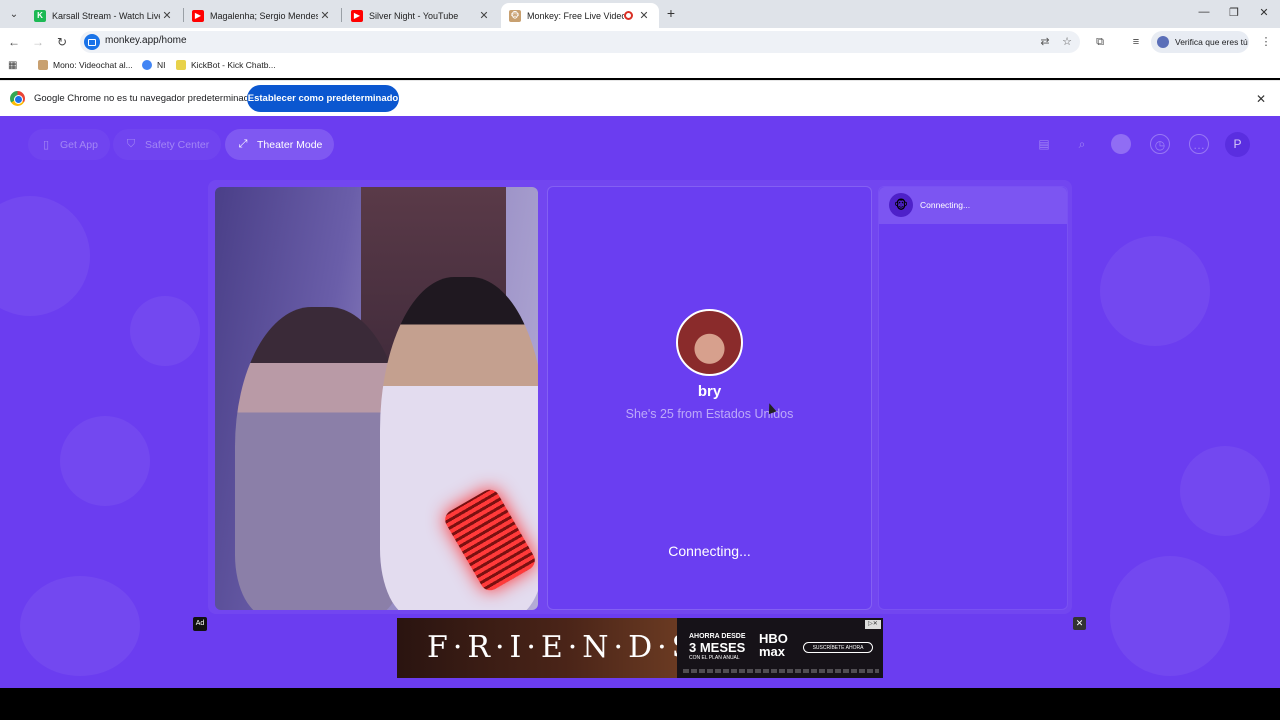 The image size is (1280, 720). What do you see at coordinates (46, 145) in the screenshot?
I see `phone-icon: ▯` at bounding box center [46, 145].